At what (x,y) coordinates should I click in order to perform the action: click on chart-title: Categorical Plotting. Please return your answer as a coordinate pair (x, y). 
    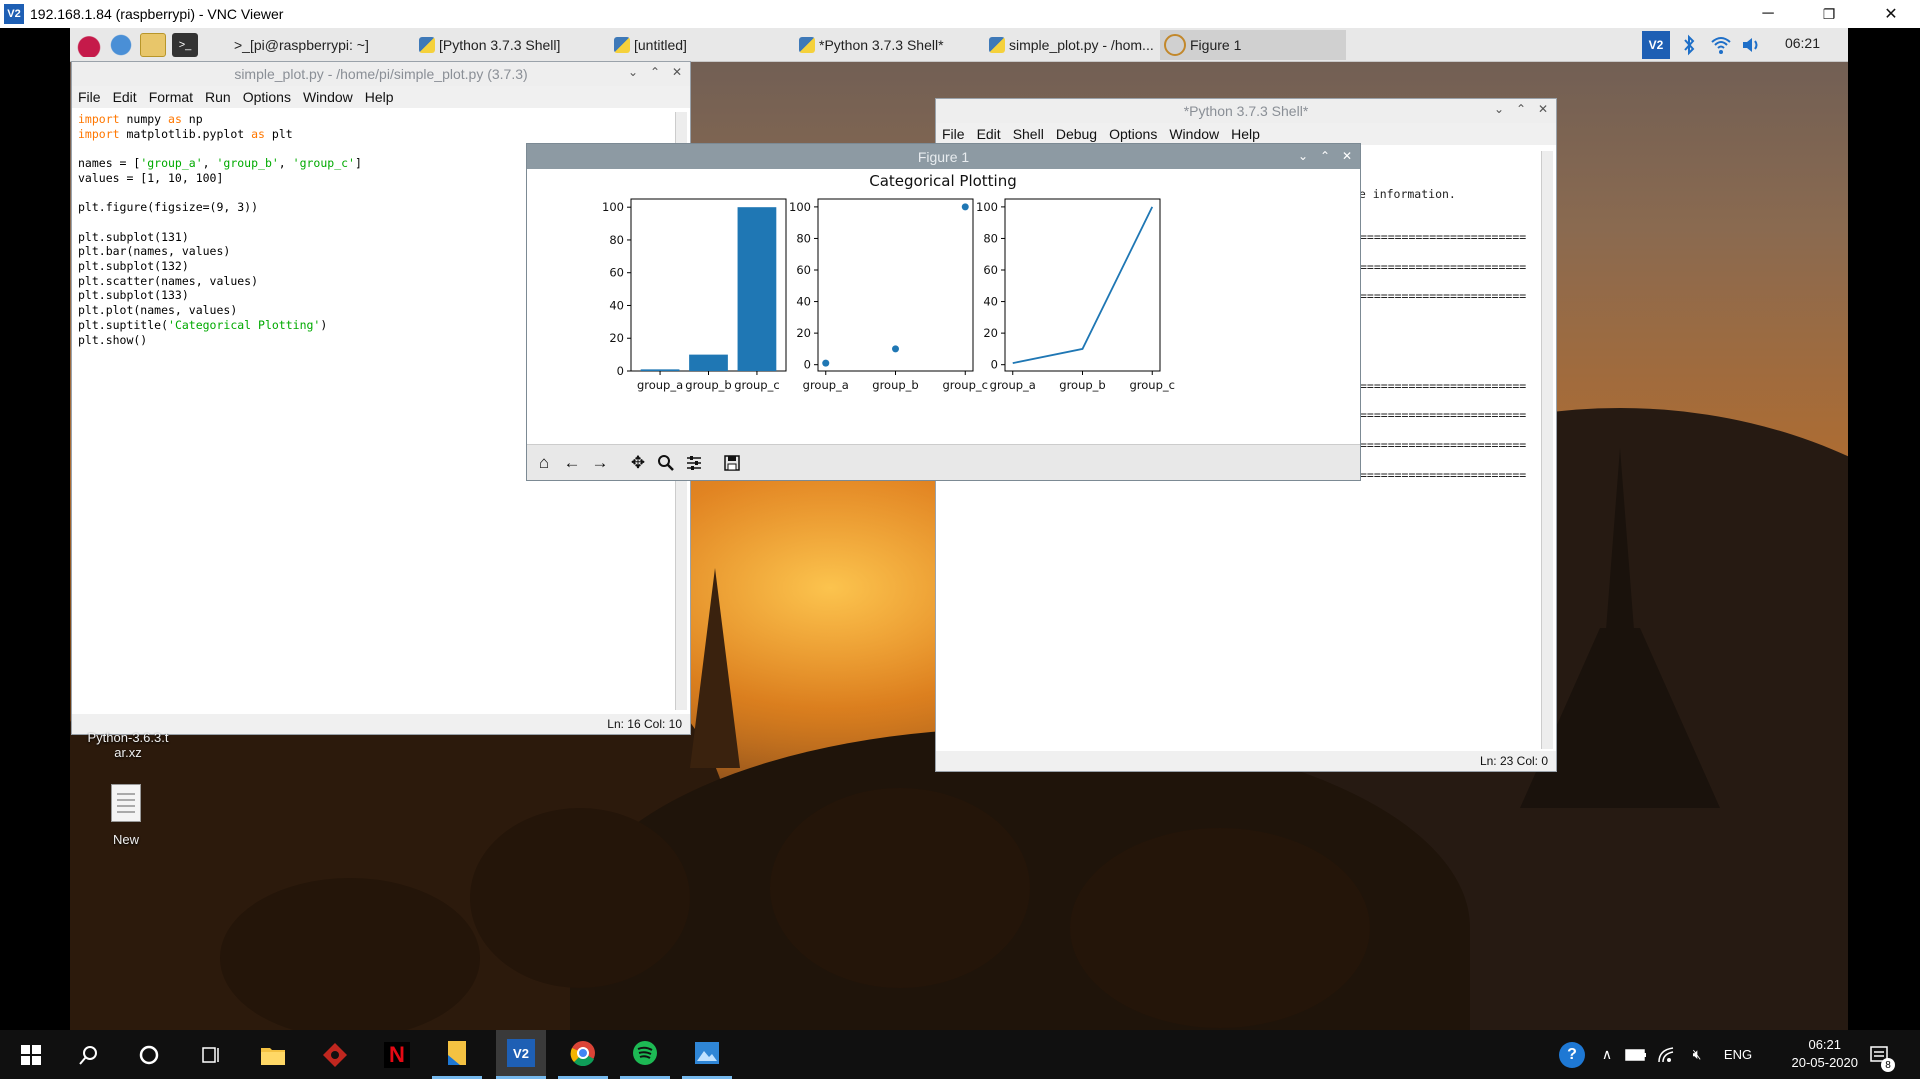
    Looking at the image, I should click on (943, 181).